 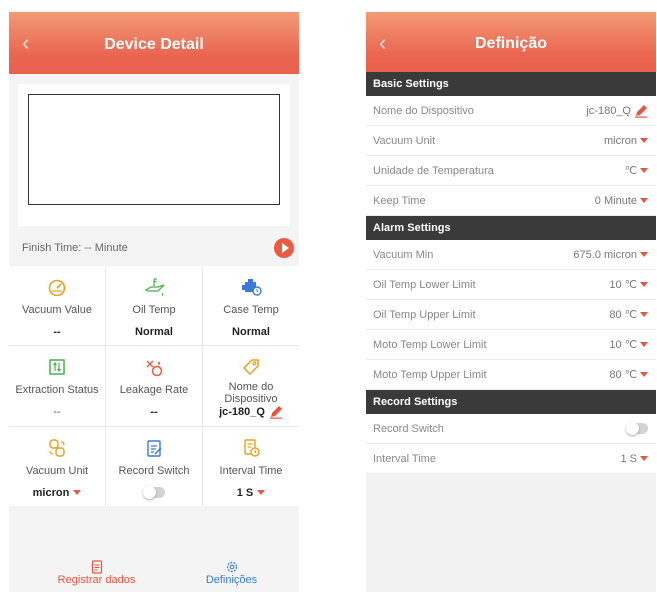 I want to click on setting-moto-temp-lower: Moto Temp Lower Limit 10 ℃, so click(x=511, y=345).